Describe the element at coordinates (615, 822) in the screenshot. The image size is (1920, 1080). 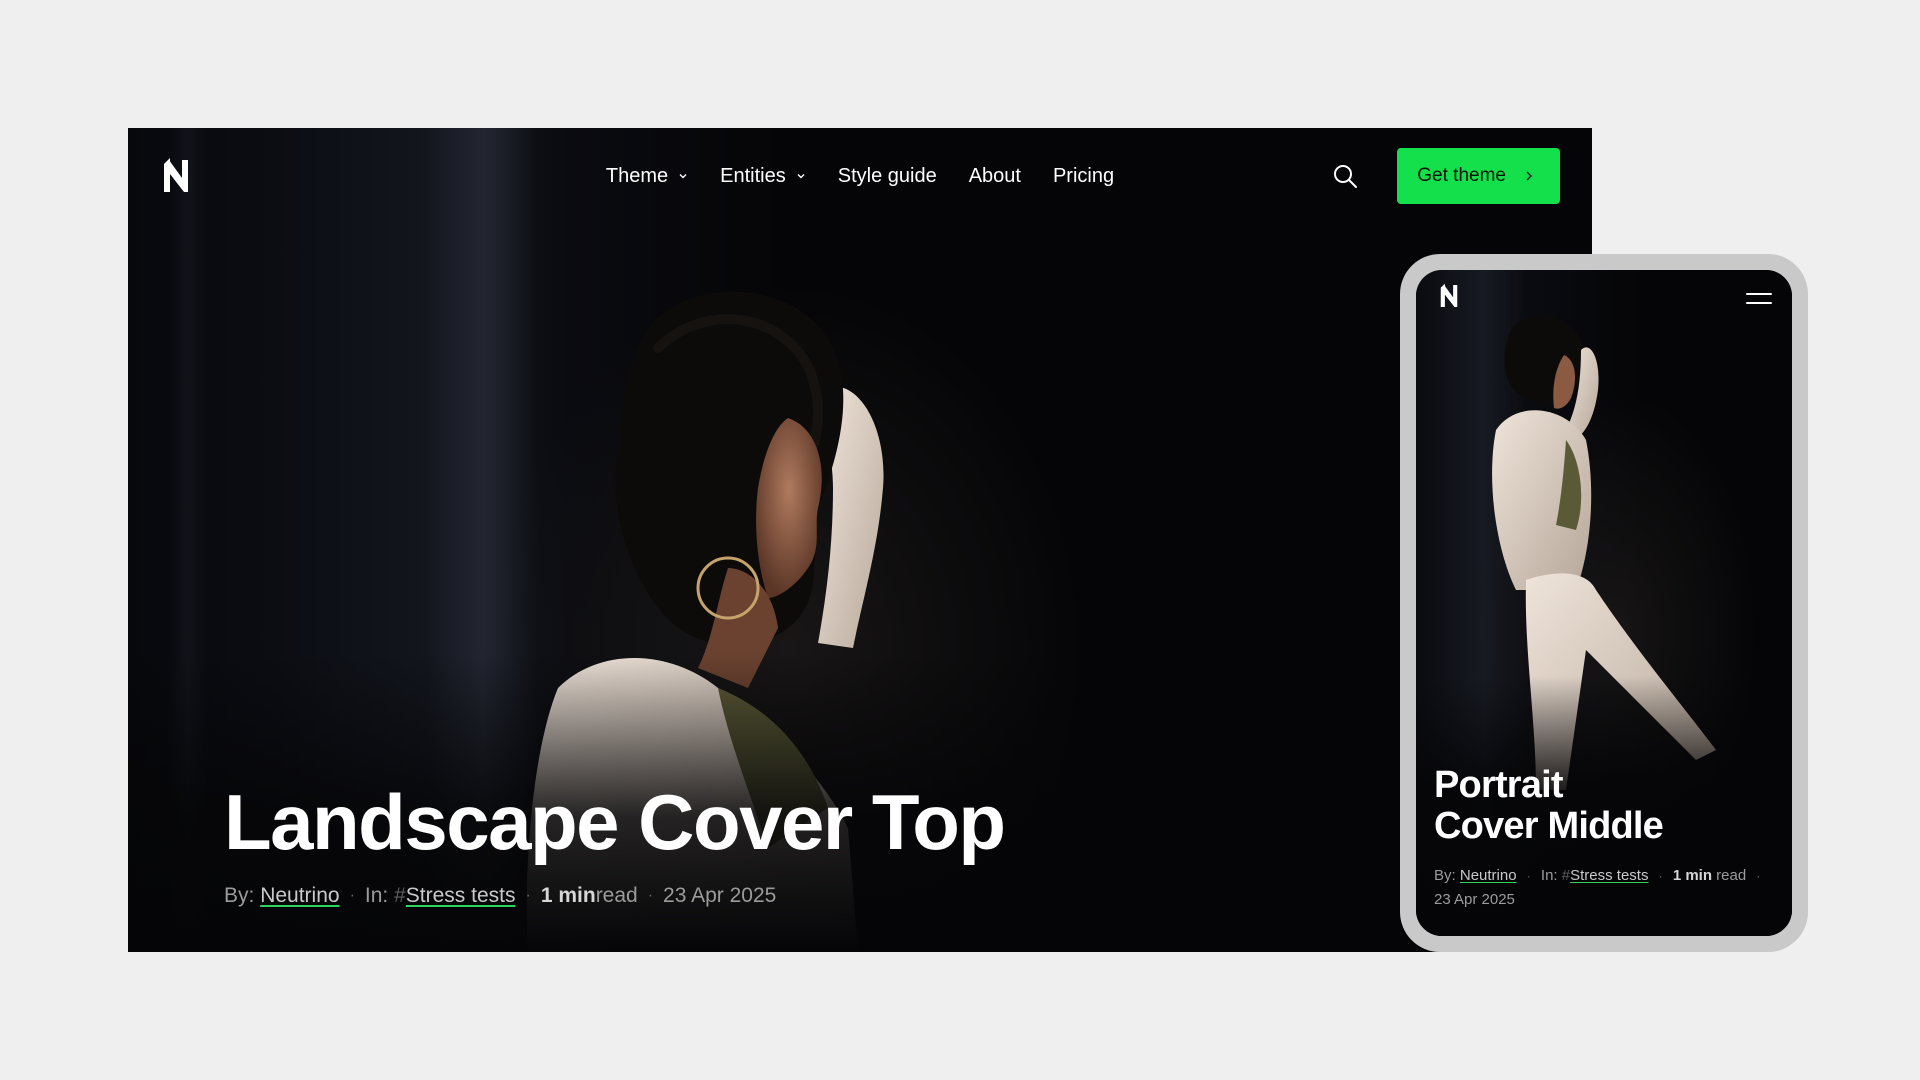
I see `page-title: Landscape Cover Top` at that location.